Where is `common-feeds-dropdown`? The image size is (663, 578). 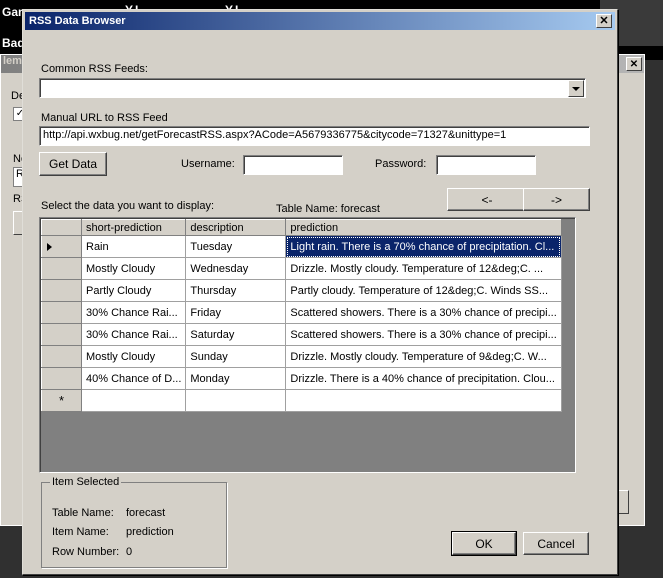 common-feeds-dropdown is located at coordinates (312, 88).